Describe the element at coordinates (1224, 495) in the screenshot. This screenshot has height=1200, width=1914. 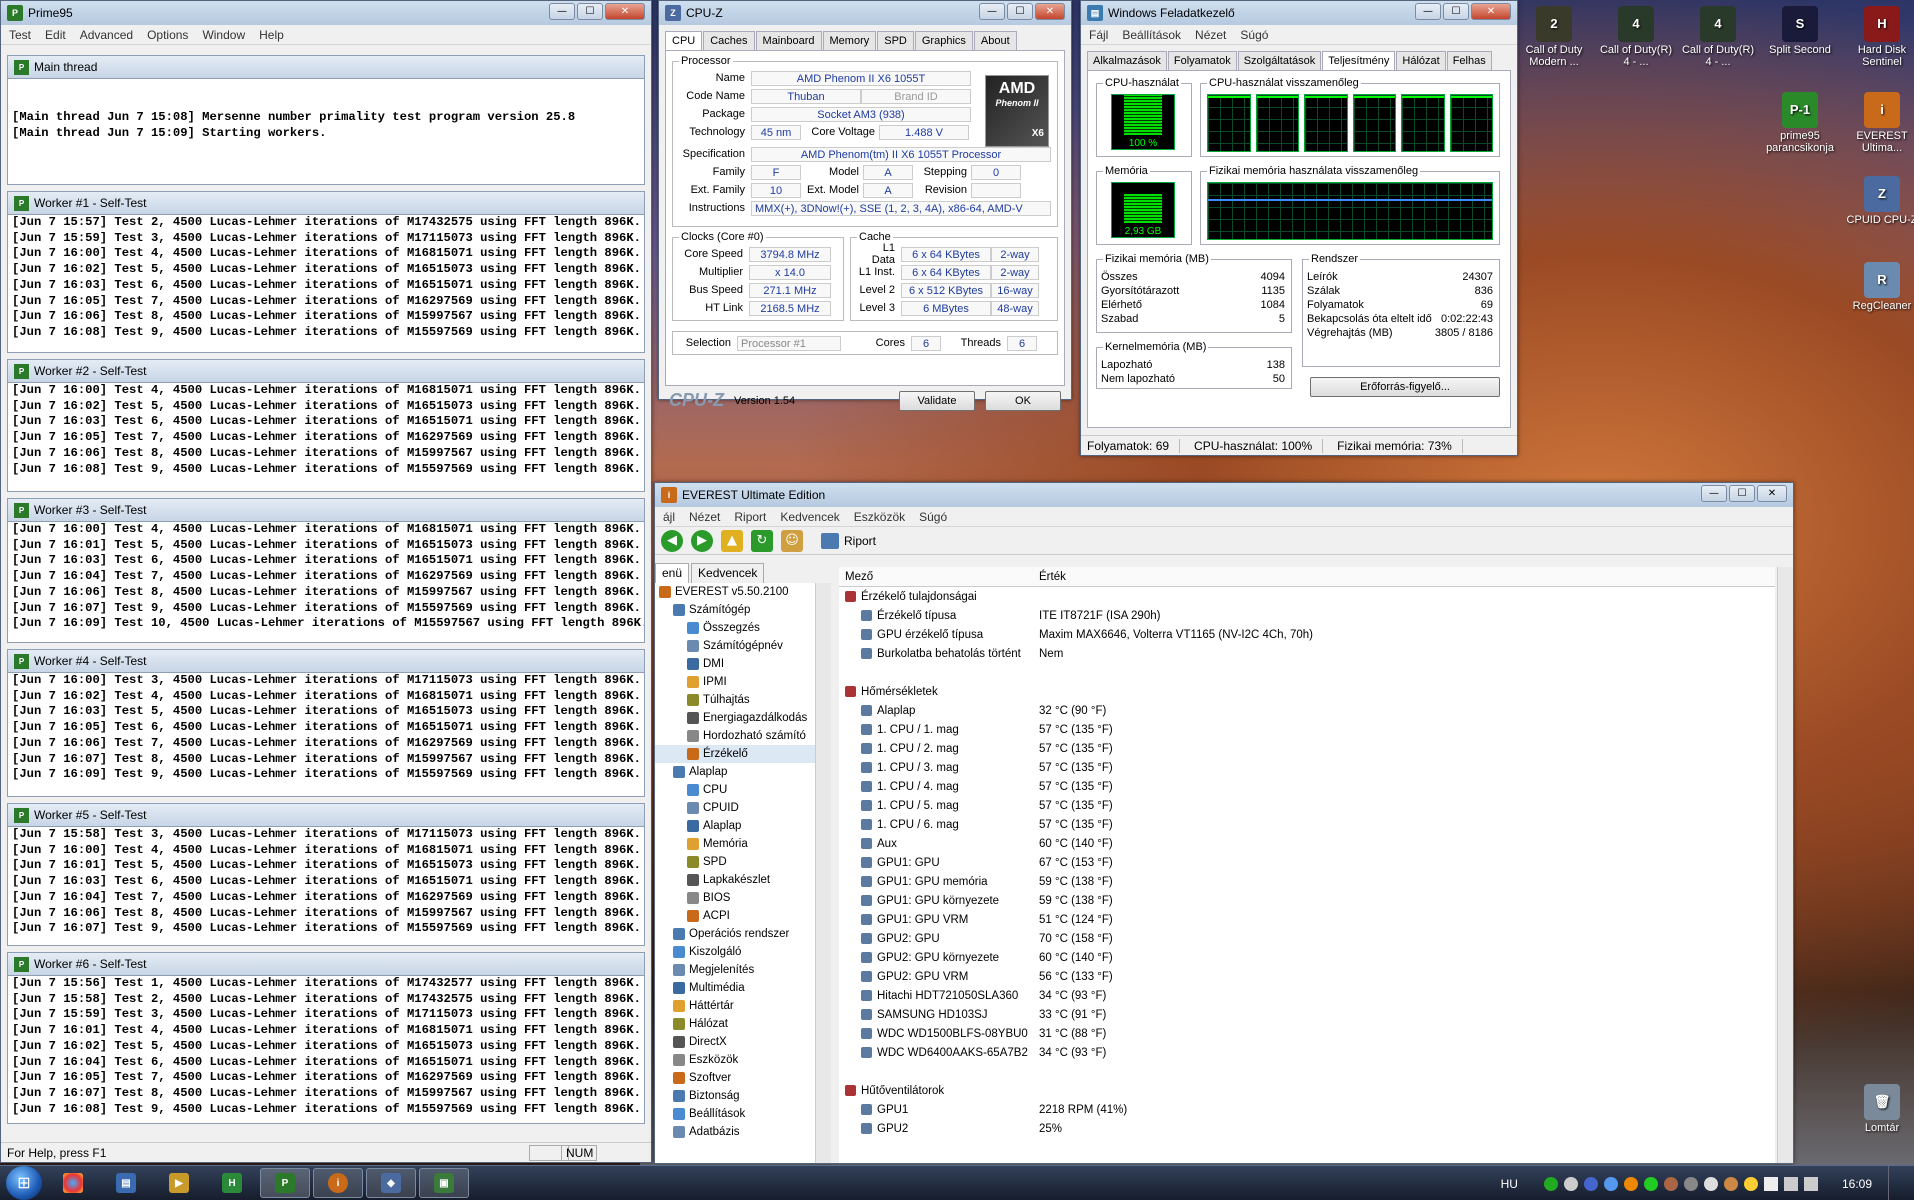
I see `everest-titlebar: i EVEREST Ultimate Edition — ☐ ✕` at that location.